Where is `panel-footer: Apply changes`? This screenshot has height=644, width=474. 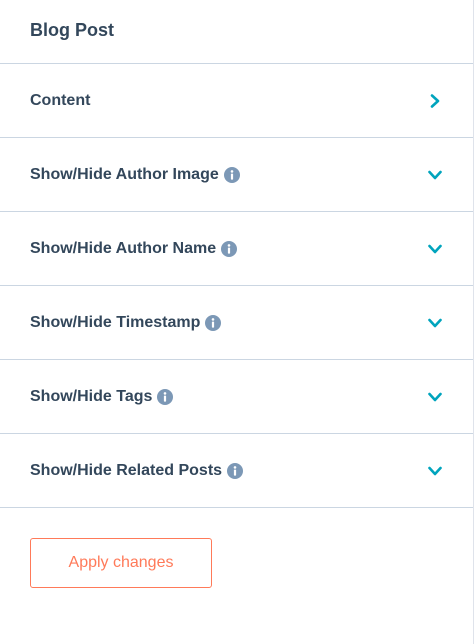 panel-footer: Apply changes is located at coordinates (236, 548).